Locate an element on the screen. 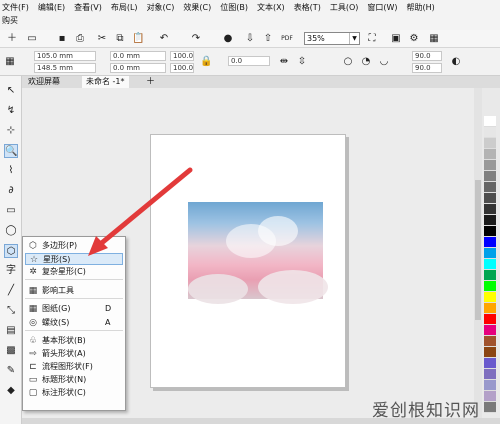 The image size is (500, 424). status-bar is located at coordinates (261, 421).